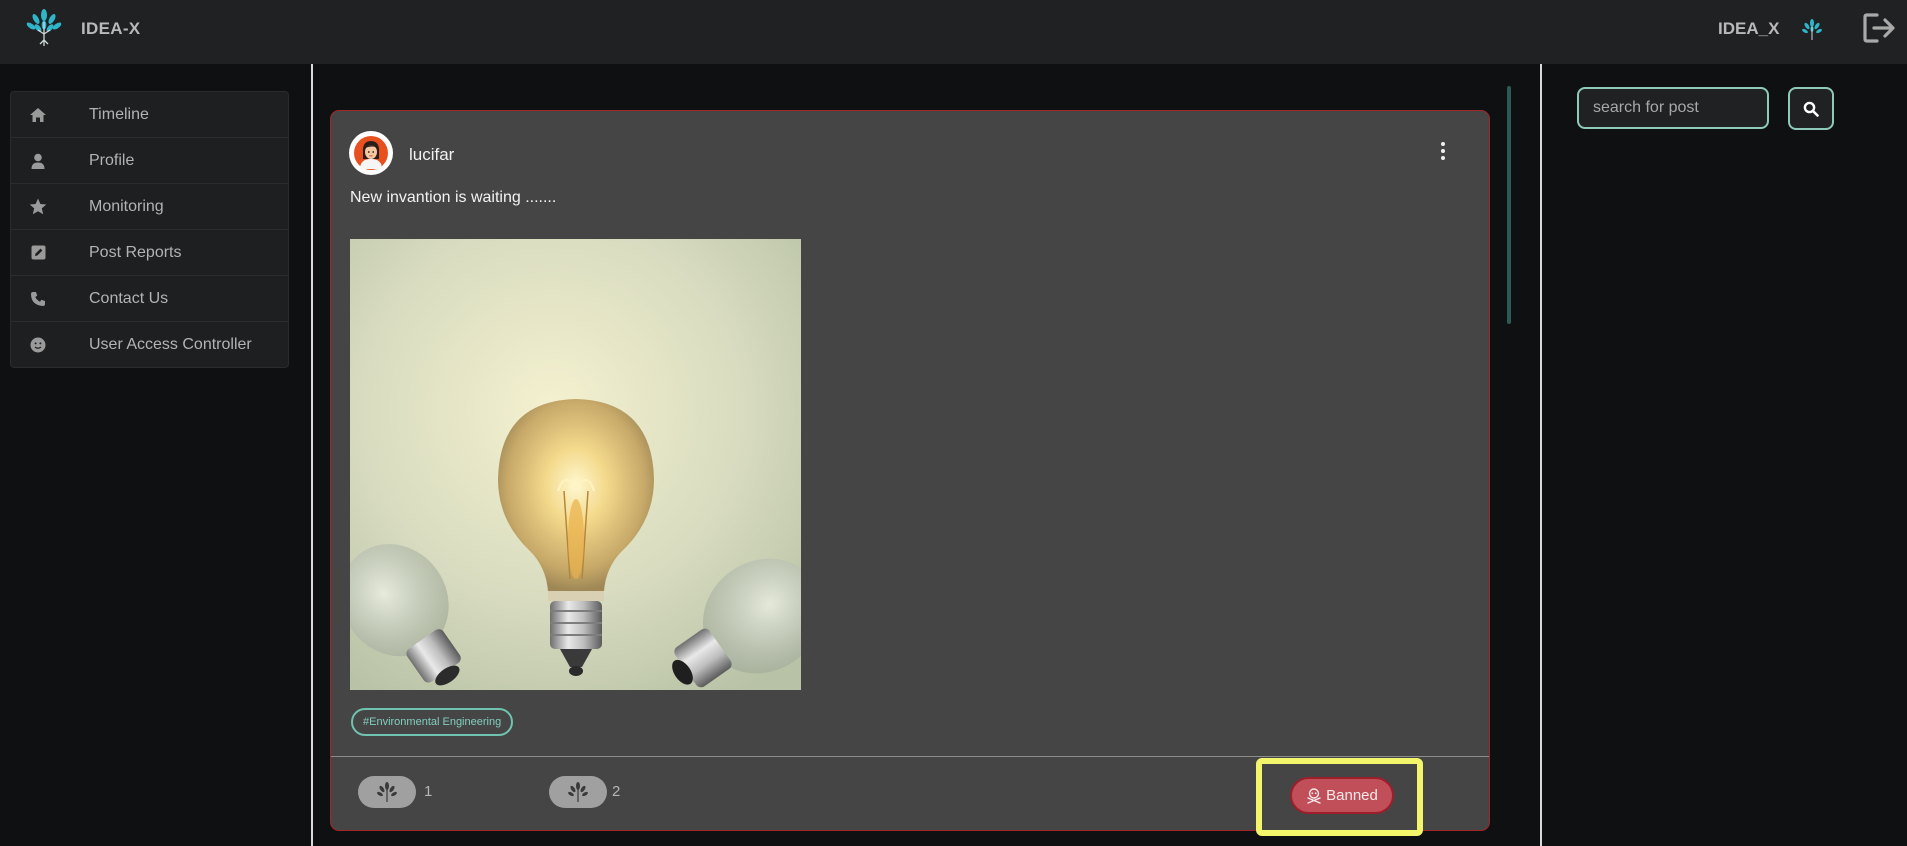 The width and height of the screenshot is (1907, 846). I want to click on current-username: IDEA_X, so click(1749, 28).